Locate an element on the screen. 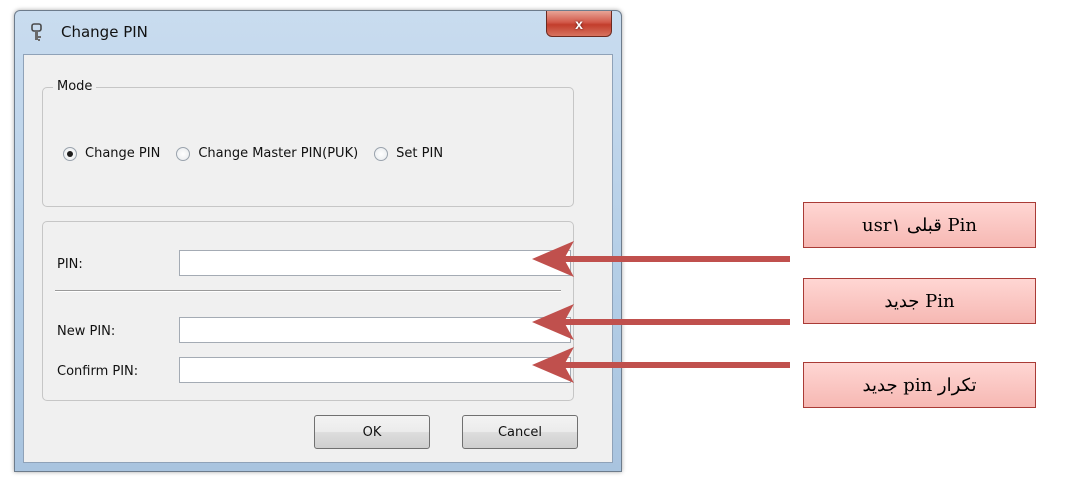 This screenshot has width=1075, height=483. annotation-old-pin: Pin قبلی usr۱ is located at coordinates (919, 225).